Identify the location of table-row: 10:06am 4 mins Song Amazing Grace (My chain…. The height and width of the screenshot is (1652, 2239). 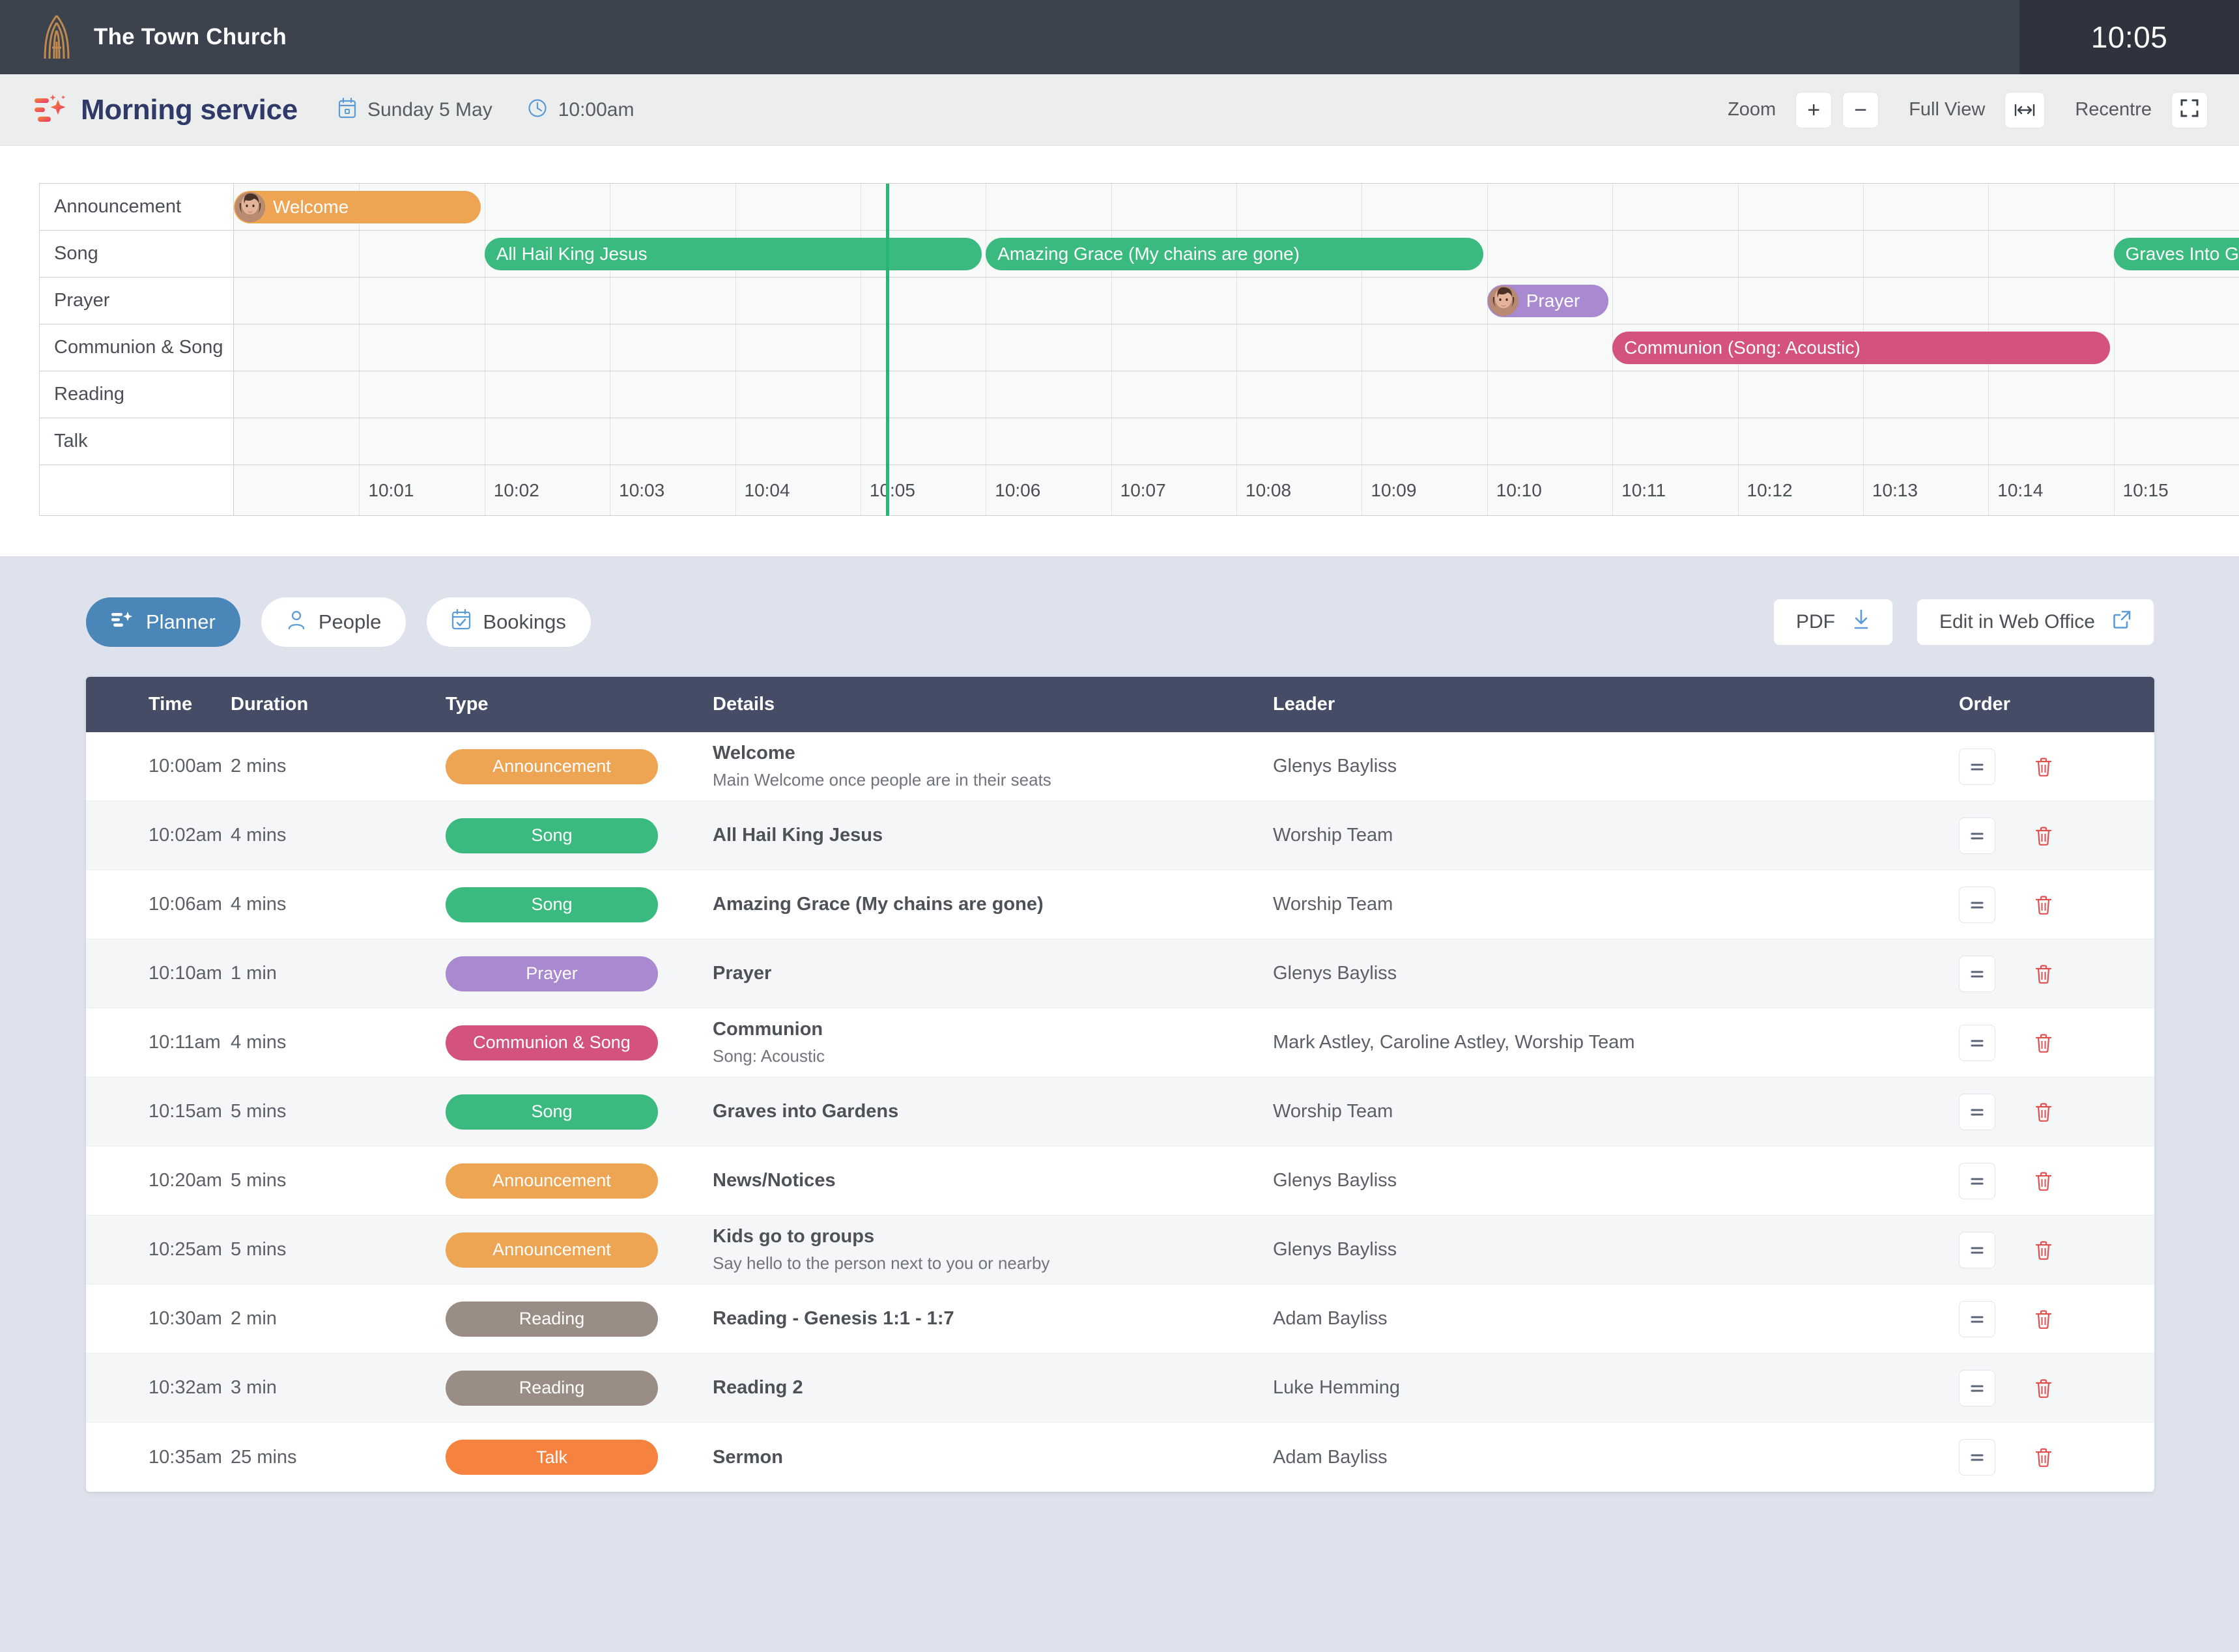
(1120, 904).